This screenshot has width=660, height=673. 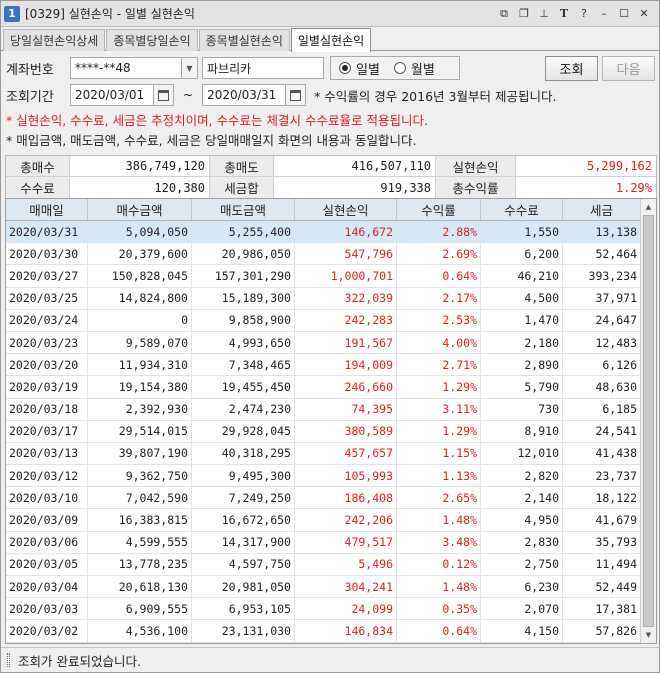 I want to click on tab-bar: 당일실현손익상세 종목별당일손익 종목별실현손익 일별실현손익, so click(x=330, y=39).